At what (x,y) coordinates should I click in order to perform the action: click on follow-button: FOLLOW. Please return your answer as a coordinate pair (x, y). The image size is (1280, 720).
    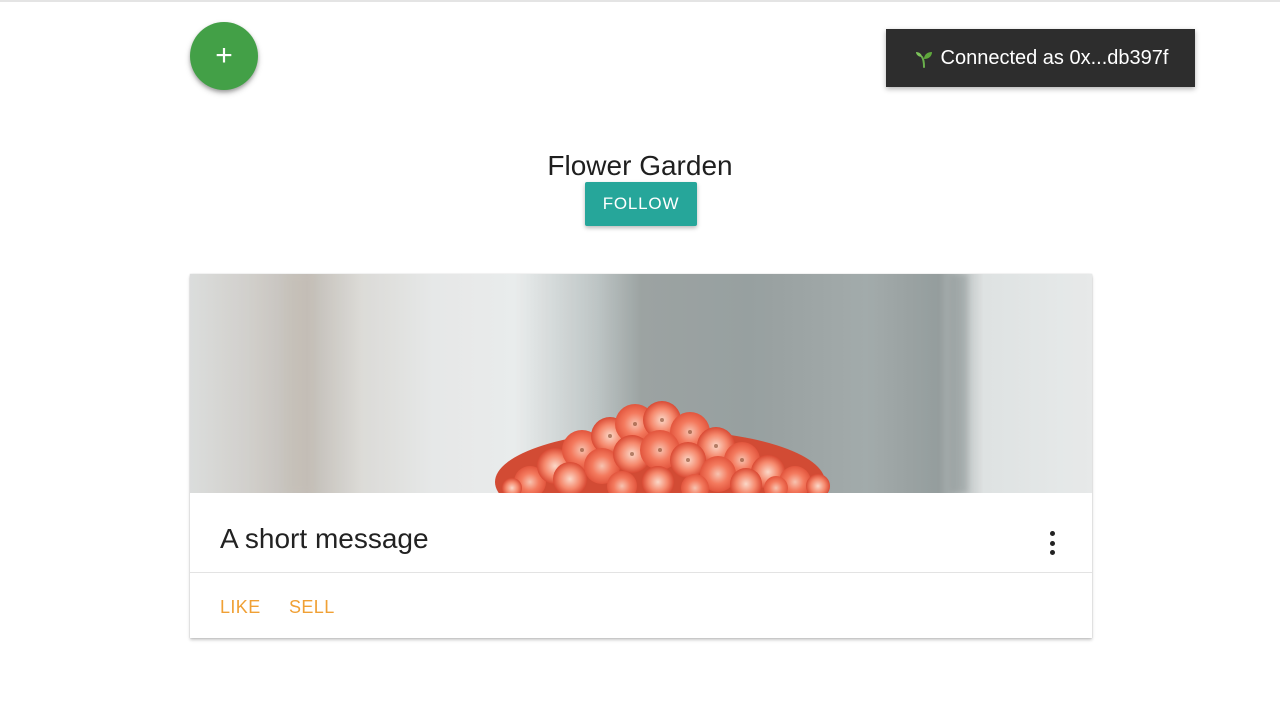
    Looking at the image, I should click on (641, 204).